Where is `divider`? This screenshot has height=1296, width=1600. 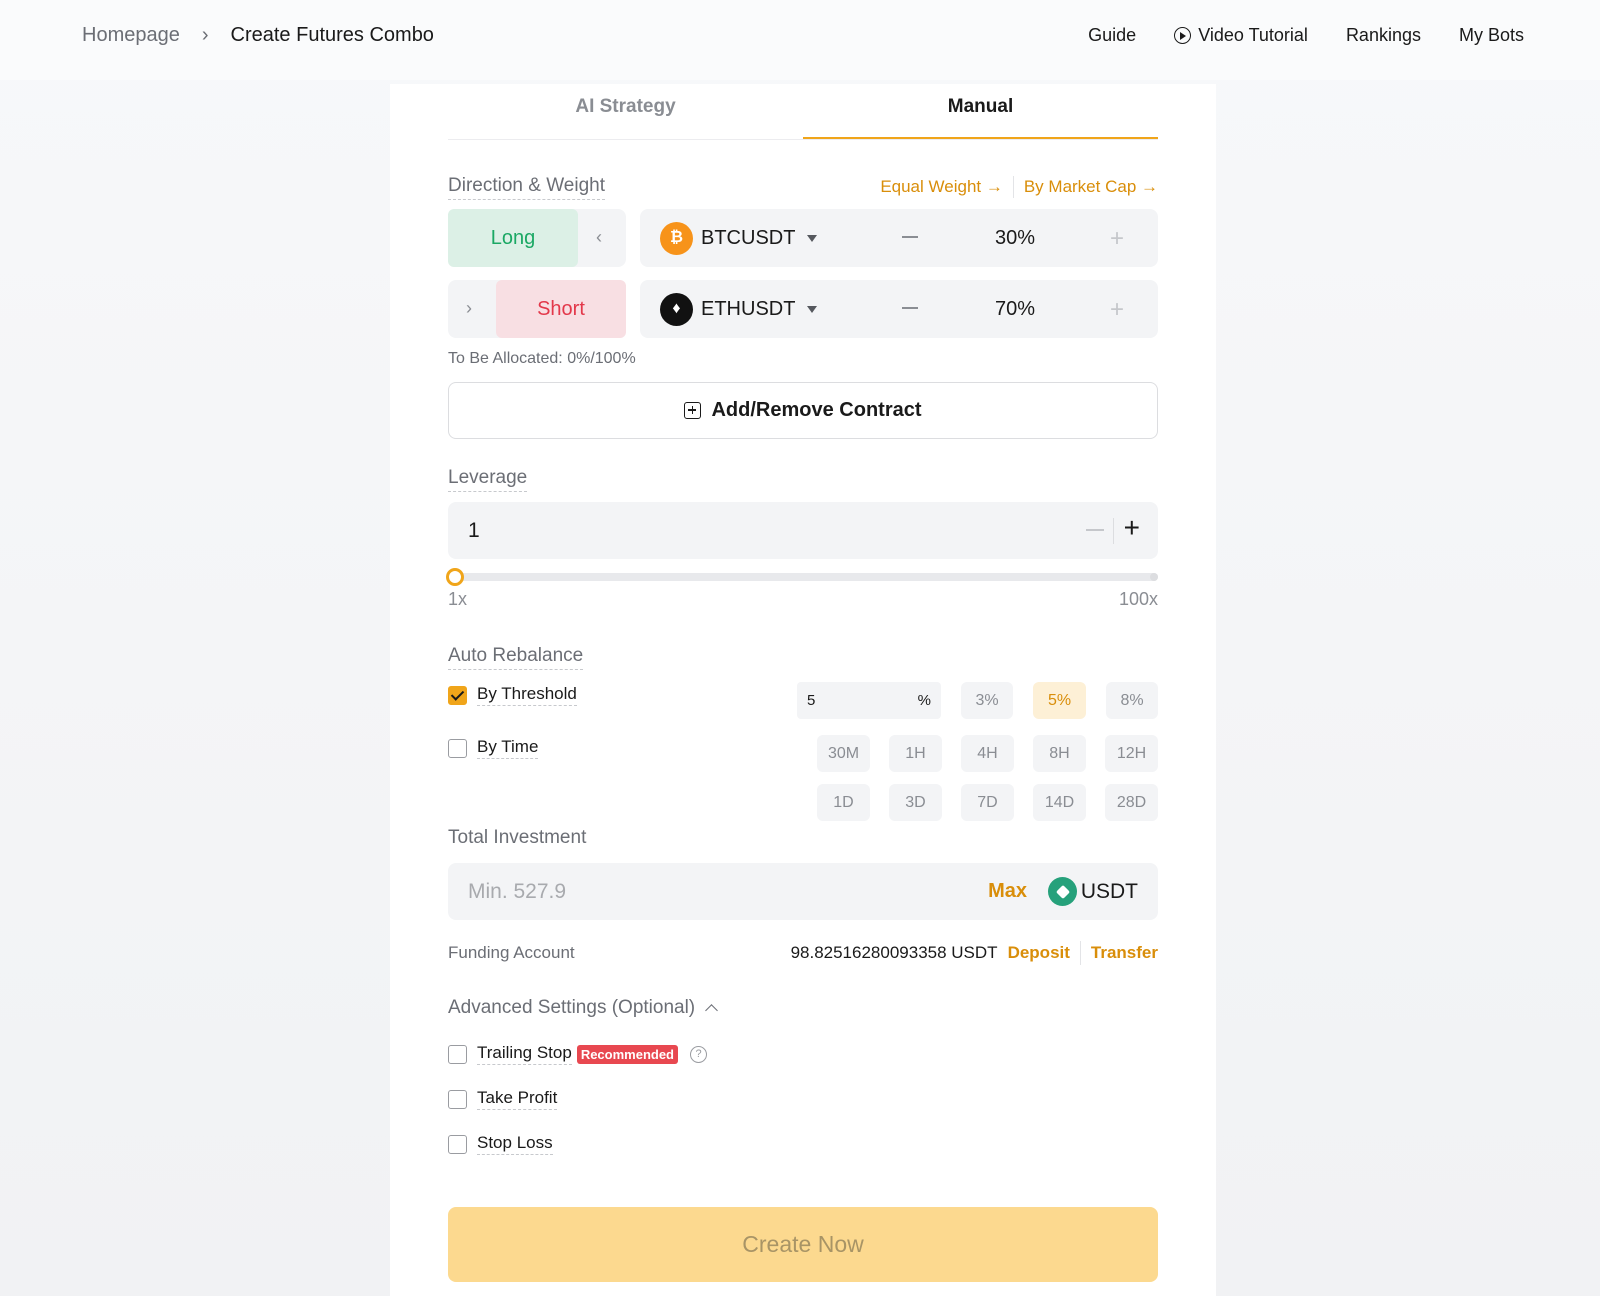
divider is located at coordinates (1013, 187).